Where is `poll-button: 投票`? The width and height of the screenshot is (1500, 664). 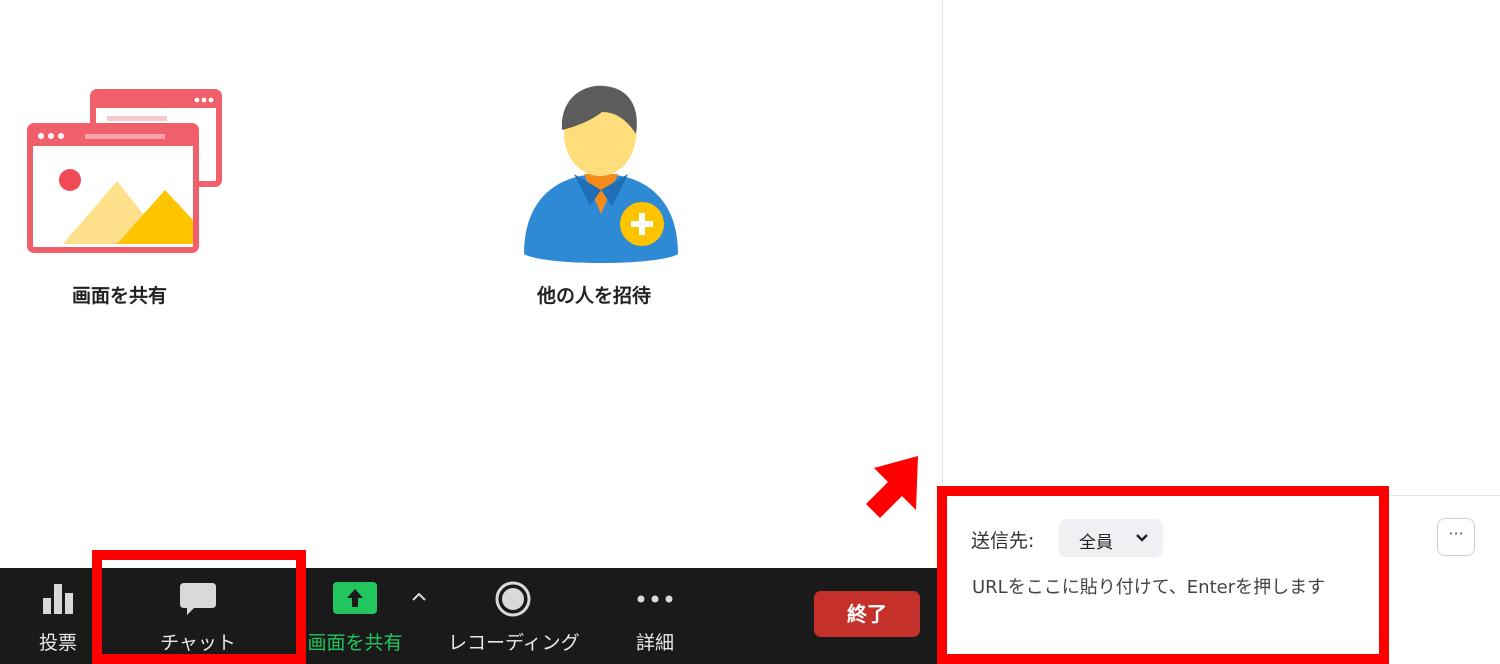
poll-button: 投票 is located at coordinates (58, 616).